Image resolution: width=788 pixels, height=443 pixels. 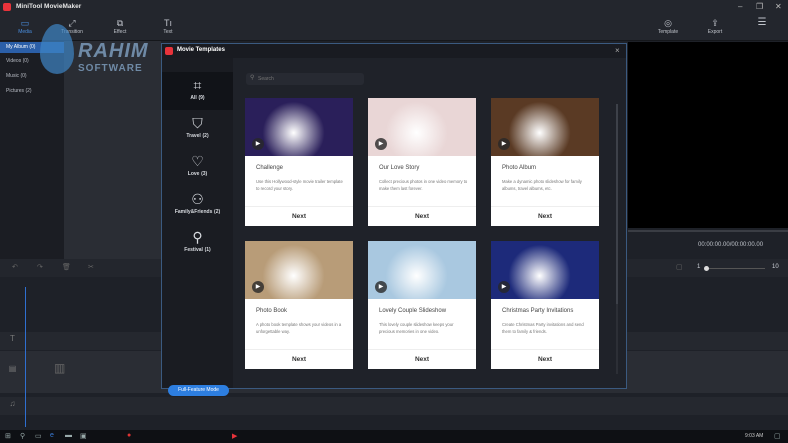 What do you see at coordinates (110, 68) in the screenshot?
I see `watermark-subtext: SOFTWARE` at bounding box center [110, 68].